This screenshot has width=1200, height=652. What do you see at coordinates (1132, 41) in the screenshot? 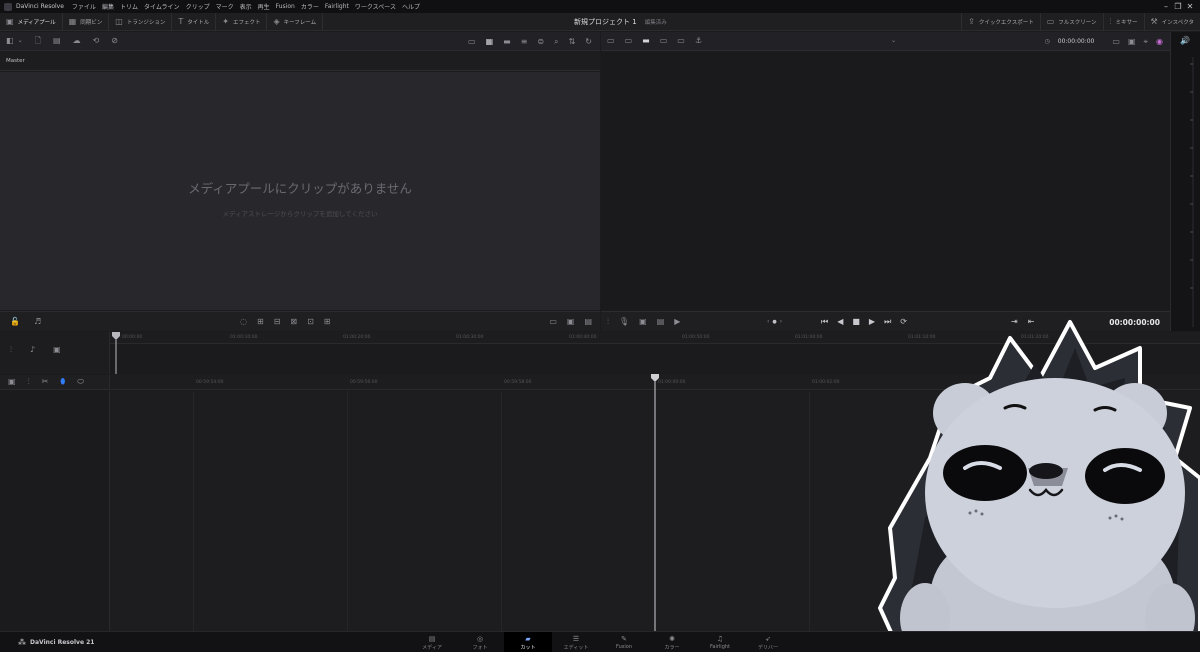
I see `playback-options-icon: ▣` at bounding box center [1132, 41].